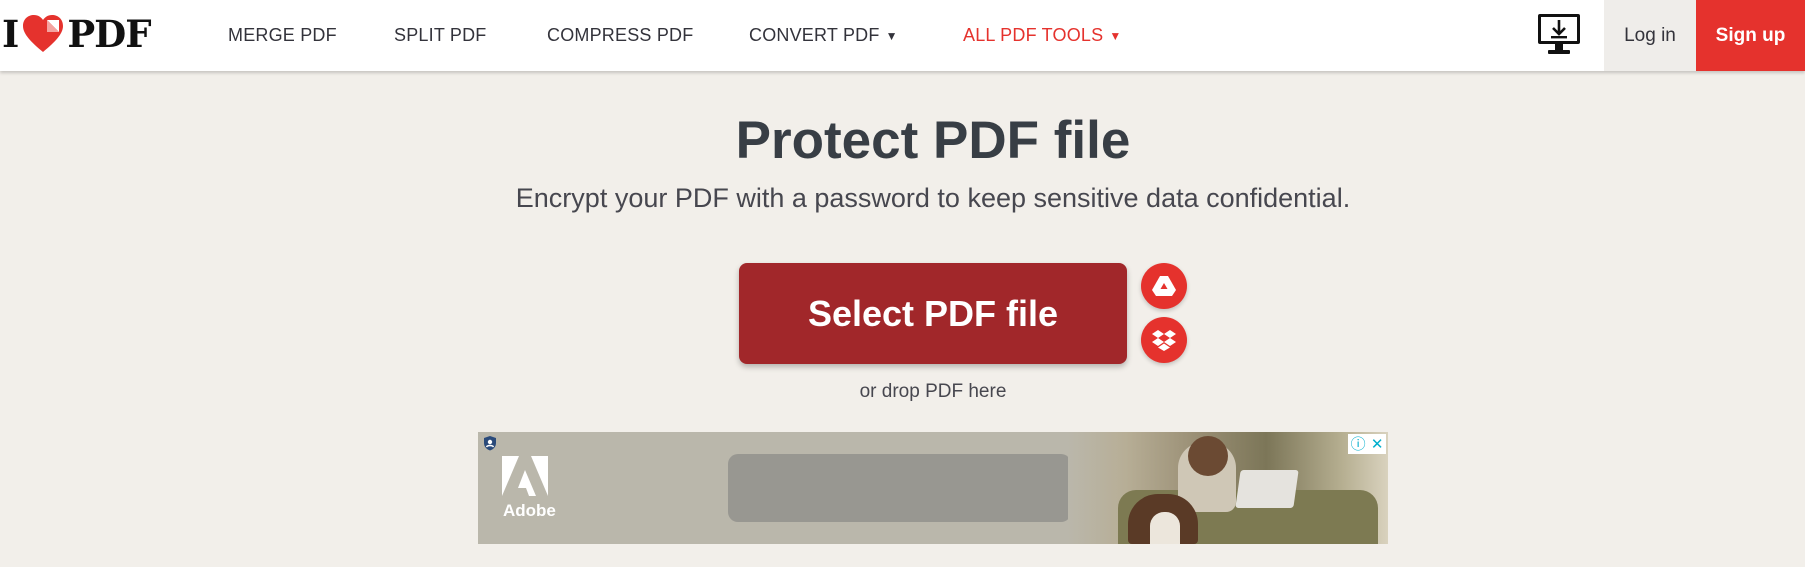  What do you see at coordinates (1377, 444) in the screenshot?
I see `ad-close-icon: ✕` at bounding box center [1377, 444].